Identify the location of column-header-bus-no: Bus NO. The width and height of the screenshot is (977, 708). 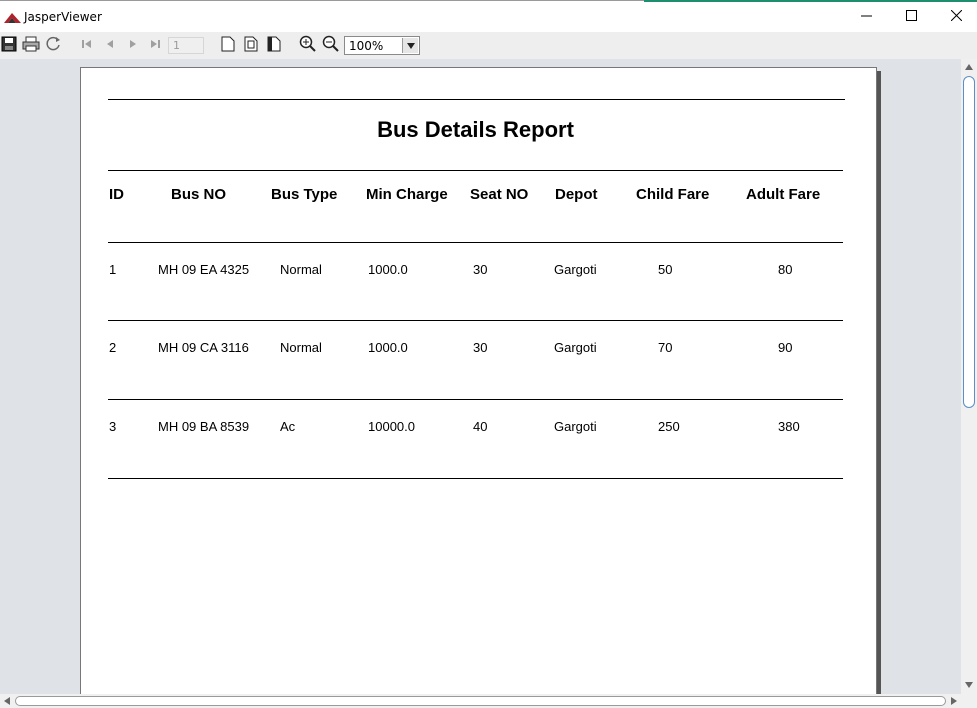
(199, 194).